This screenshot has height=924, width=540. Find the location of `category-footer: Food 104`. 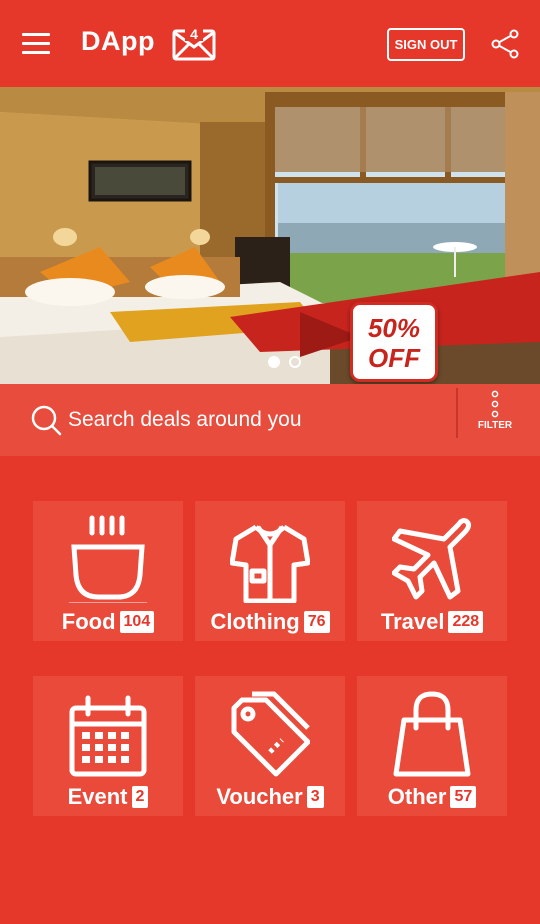

category-footer: Food 104 is located at coordinates (108, 622).